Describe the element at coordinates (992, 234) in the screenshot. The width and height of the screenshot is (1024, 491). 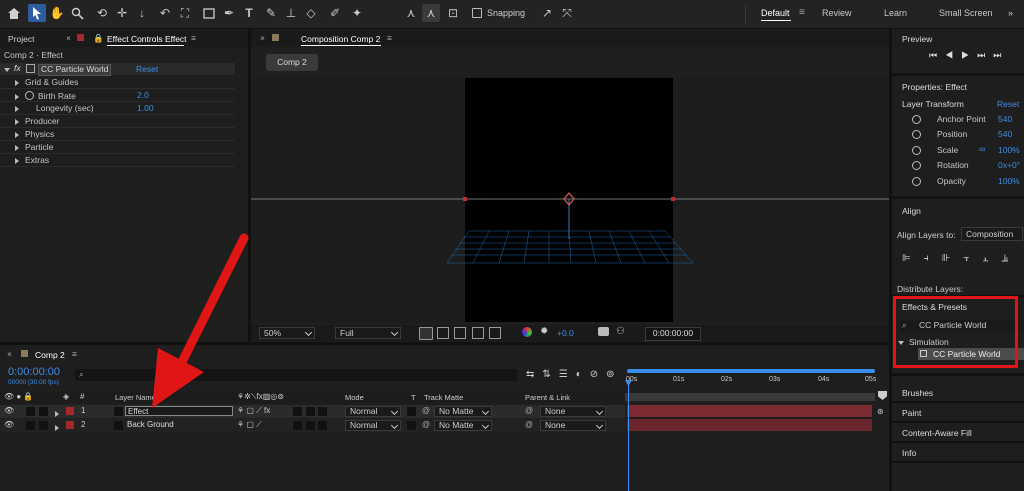
I see `align-to-dropdown: Composition` at that location.